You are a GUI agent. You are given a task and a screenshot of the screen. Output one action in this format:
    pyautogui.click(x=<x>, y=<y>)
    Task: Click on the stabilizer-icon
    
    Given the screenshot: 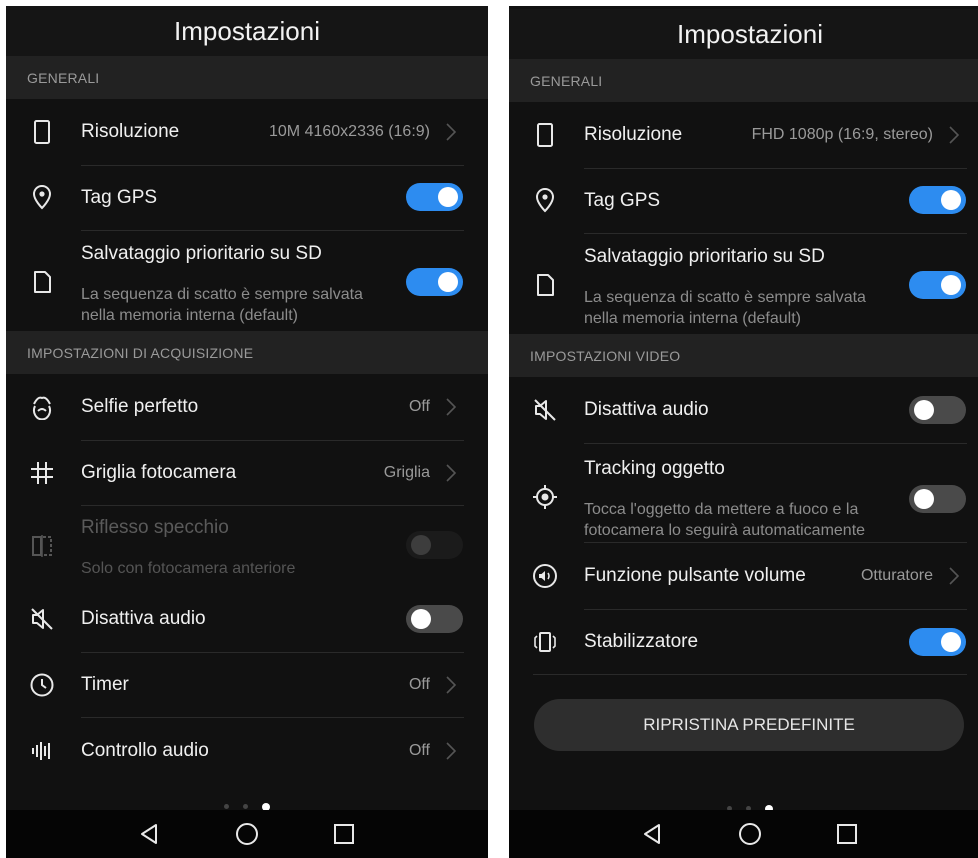 What is the action you would take?
    pyautogui.click(x=545, y=642)
    